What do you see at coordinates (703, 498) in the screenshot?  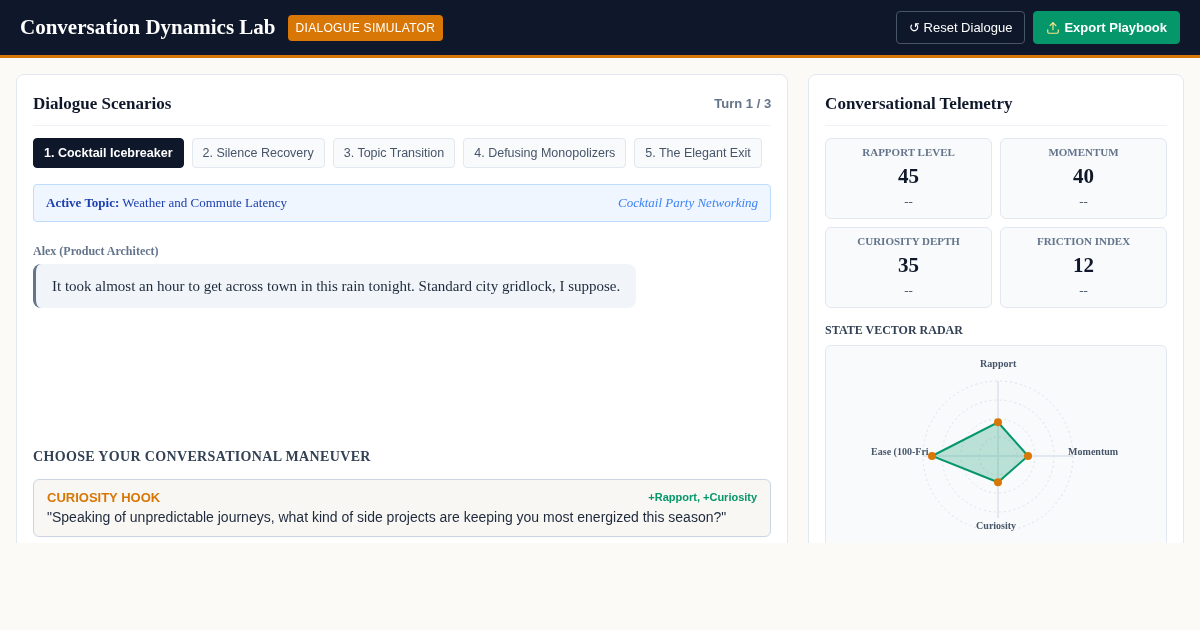 I see `option-effect: +Rapport, +Curiosity` at bounding box center [703, 498].